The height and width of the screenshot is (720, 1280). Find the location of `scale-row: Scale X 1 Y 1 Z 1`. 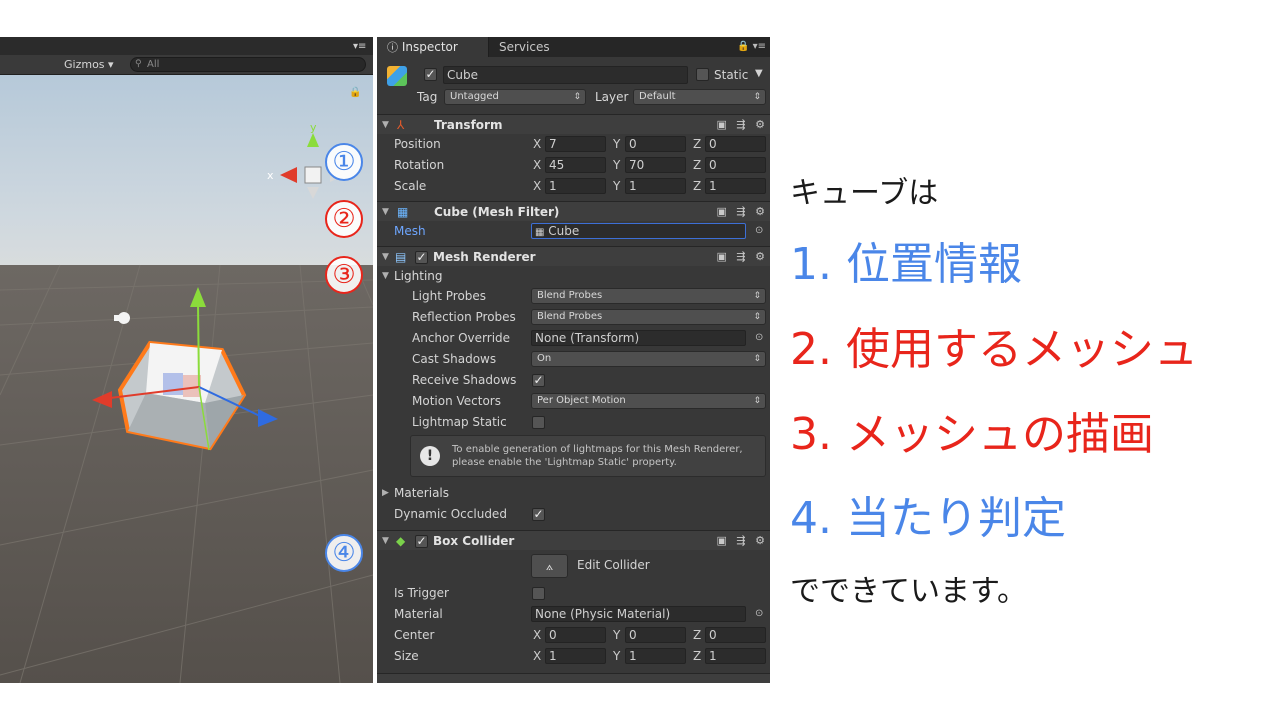

scale-row: Scale X 1 Y 1 Z 1 is located at coordinates (573, 186).